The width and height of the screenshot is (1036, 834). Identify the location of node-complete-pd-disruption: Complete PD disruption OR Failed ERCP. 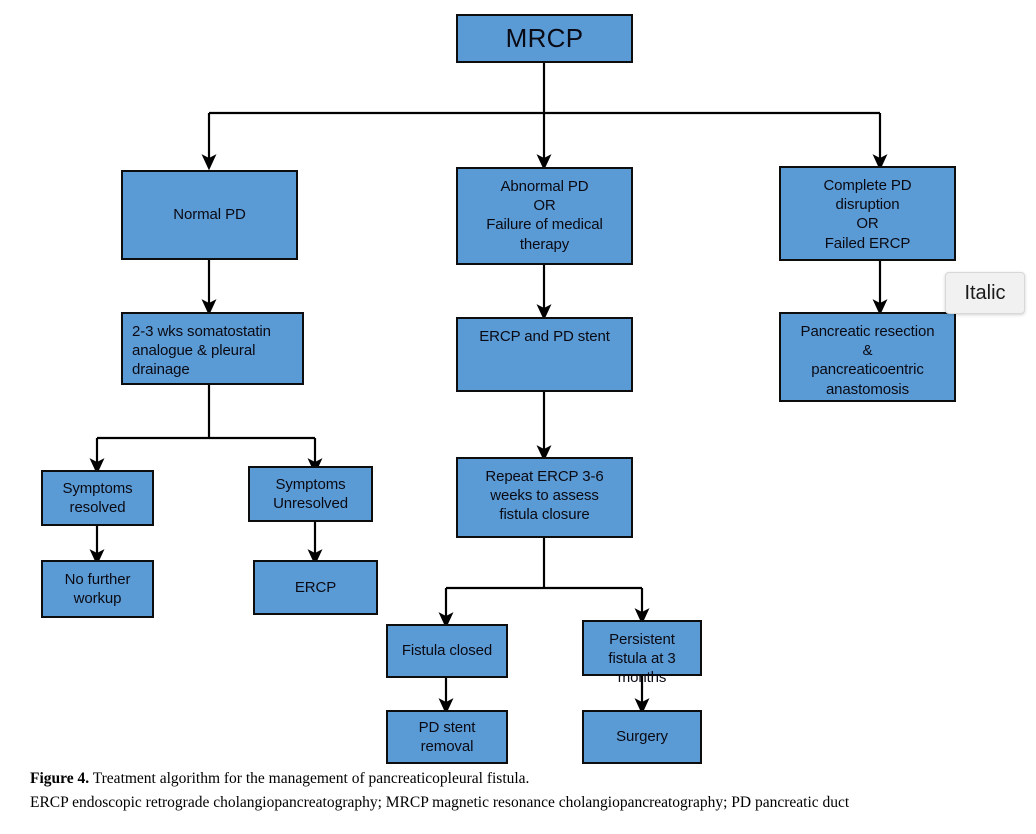
(867, 213).